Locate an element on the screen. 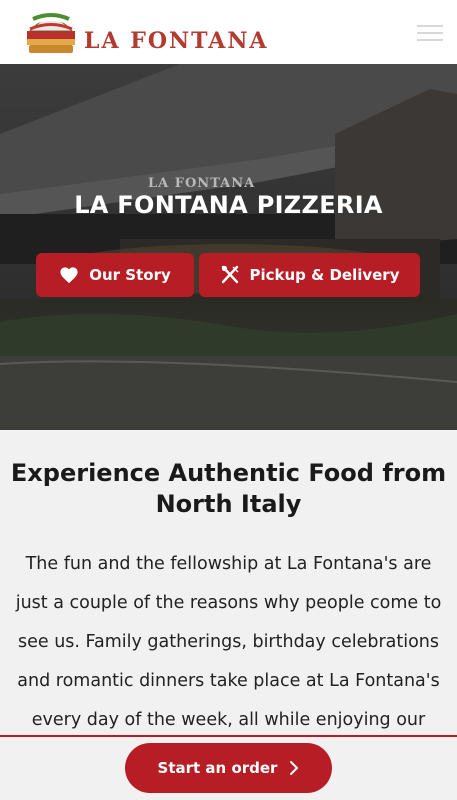 The height and width of the screenshot is (800, 457). logo-badge is located at coordinates (51, 32).